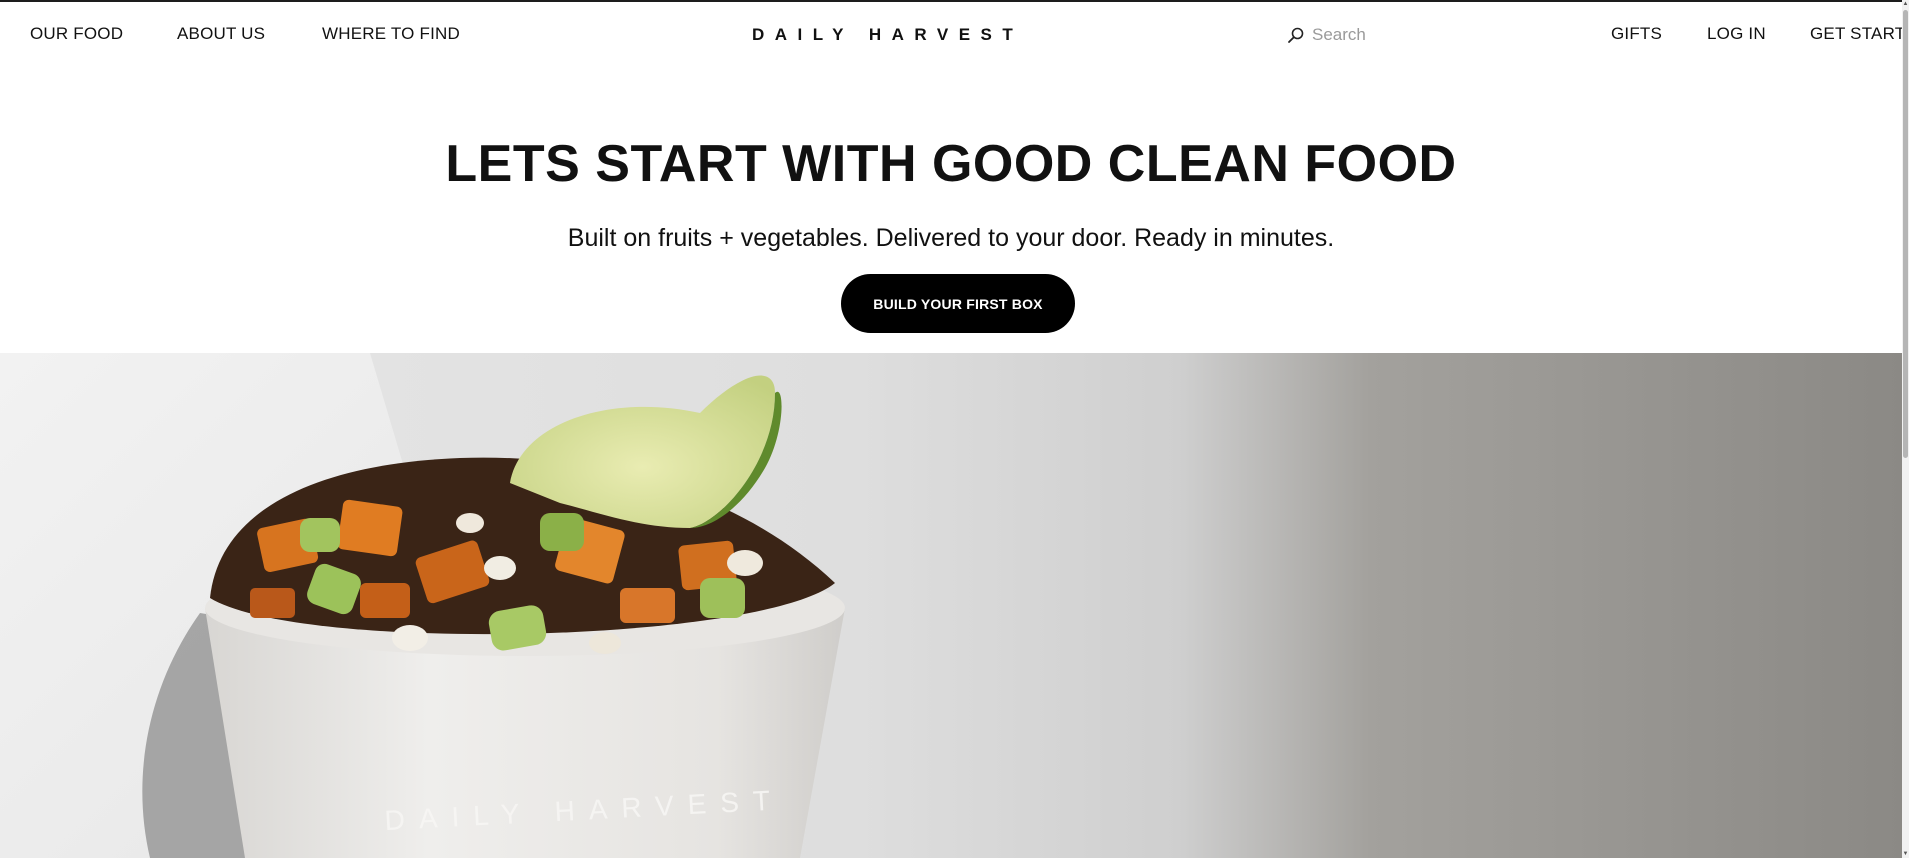 The width and height of the screenshot is (1909, 858). I want to click on hero-title: LETS START WITH GOOD CLEAN FOOD, so click(951, 164).